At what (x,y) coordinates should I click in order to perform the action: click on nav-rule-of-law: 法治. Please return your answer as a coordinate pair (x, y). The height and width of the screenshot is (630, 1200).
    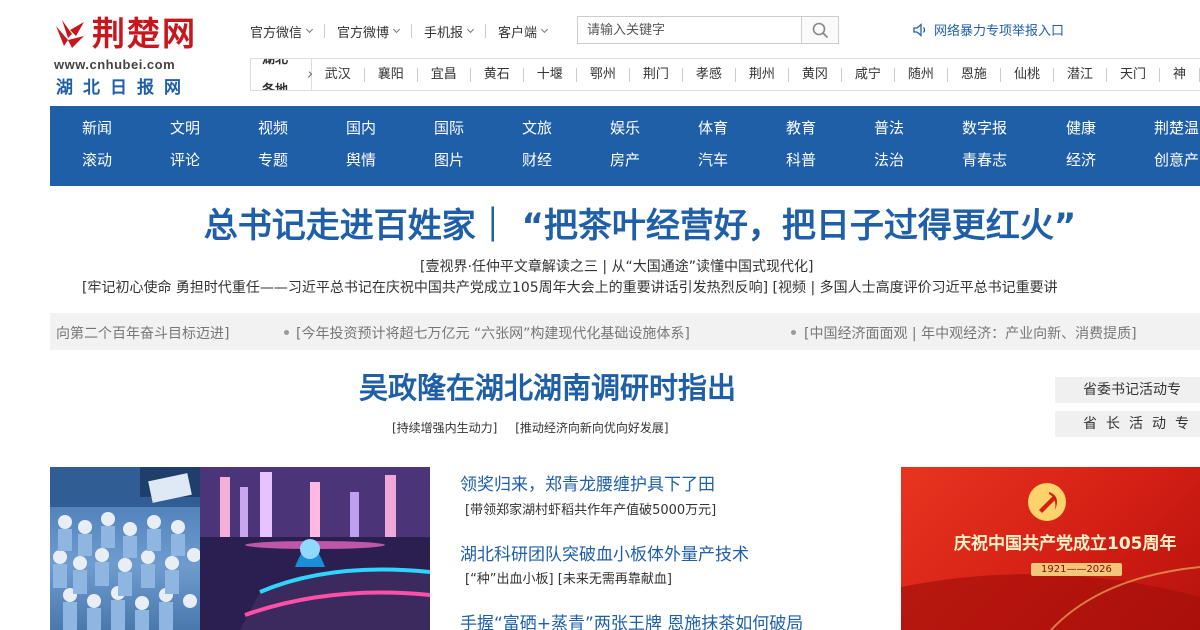
    Looking at the image, I should click on (914, 160).